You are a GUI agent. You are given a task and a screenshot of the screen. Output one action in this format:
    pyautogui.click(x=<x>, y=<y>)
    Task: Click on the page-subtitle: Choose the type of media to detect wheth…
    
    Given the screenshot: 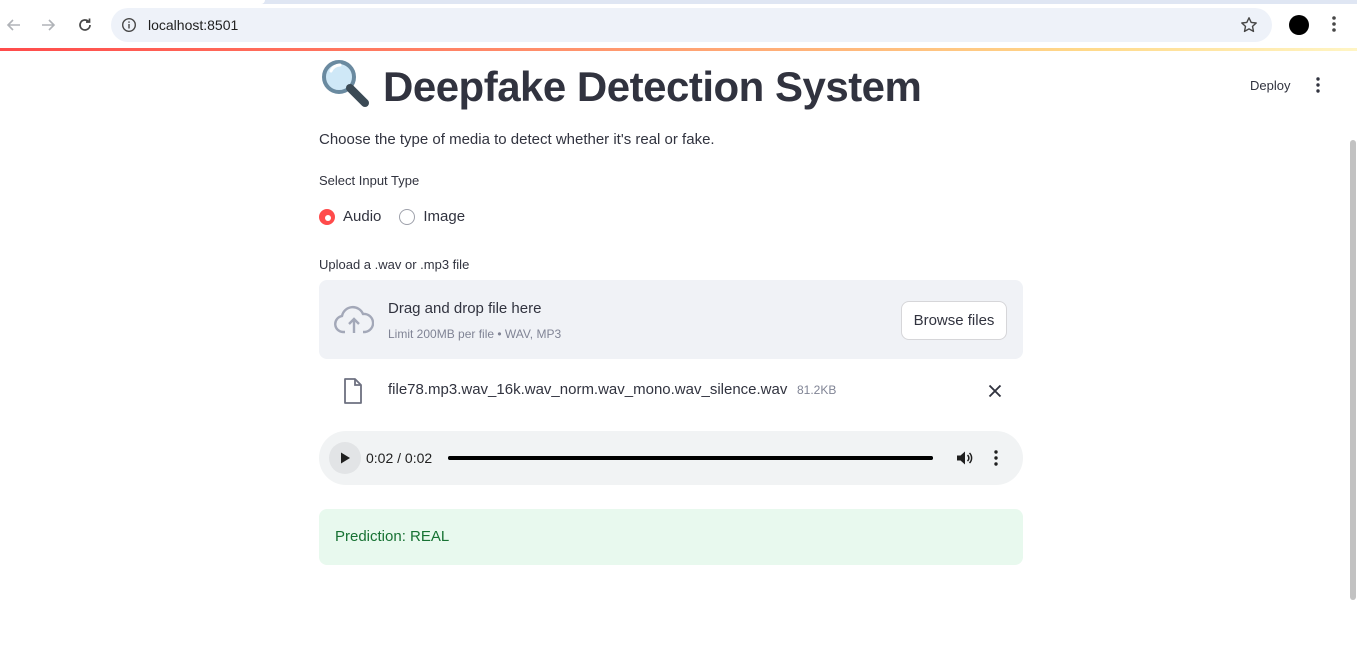 What is the action you would take?
    pyautogui.click(x=517, y=139)
    